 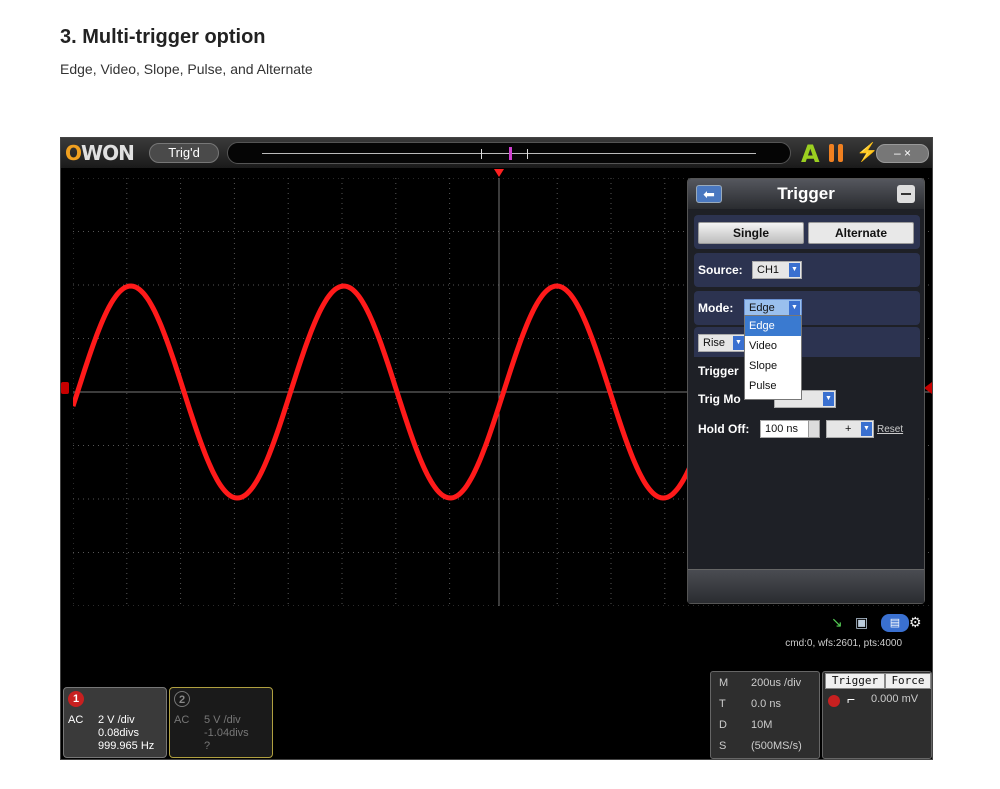 What do you see at coordinates (807, 270) in the screenshot?
I see `source-section: Source: CH1 ▼` at bounding box center [807, 270].